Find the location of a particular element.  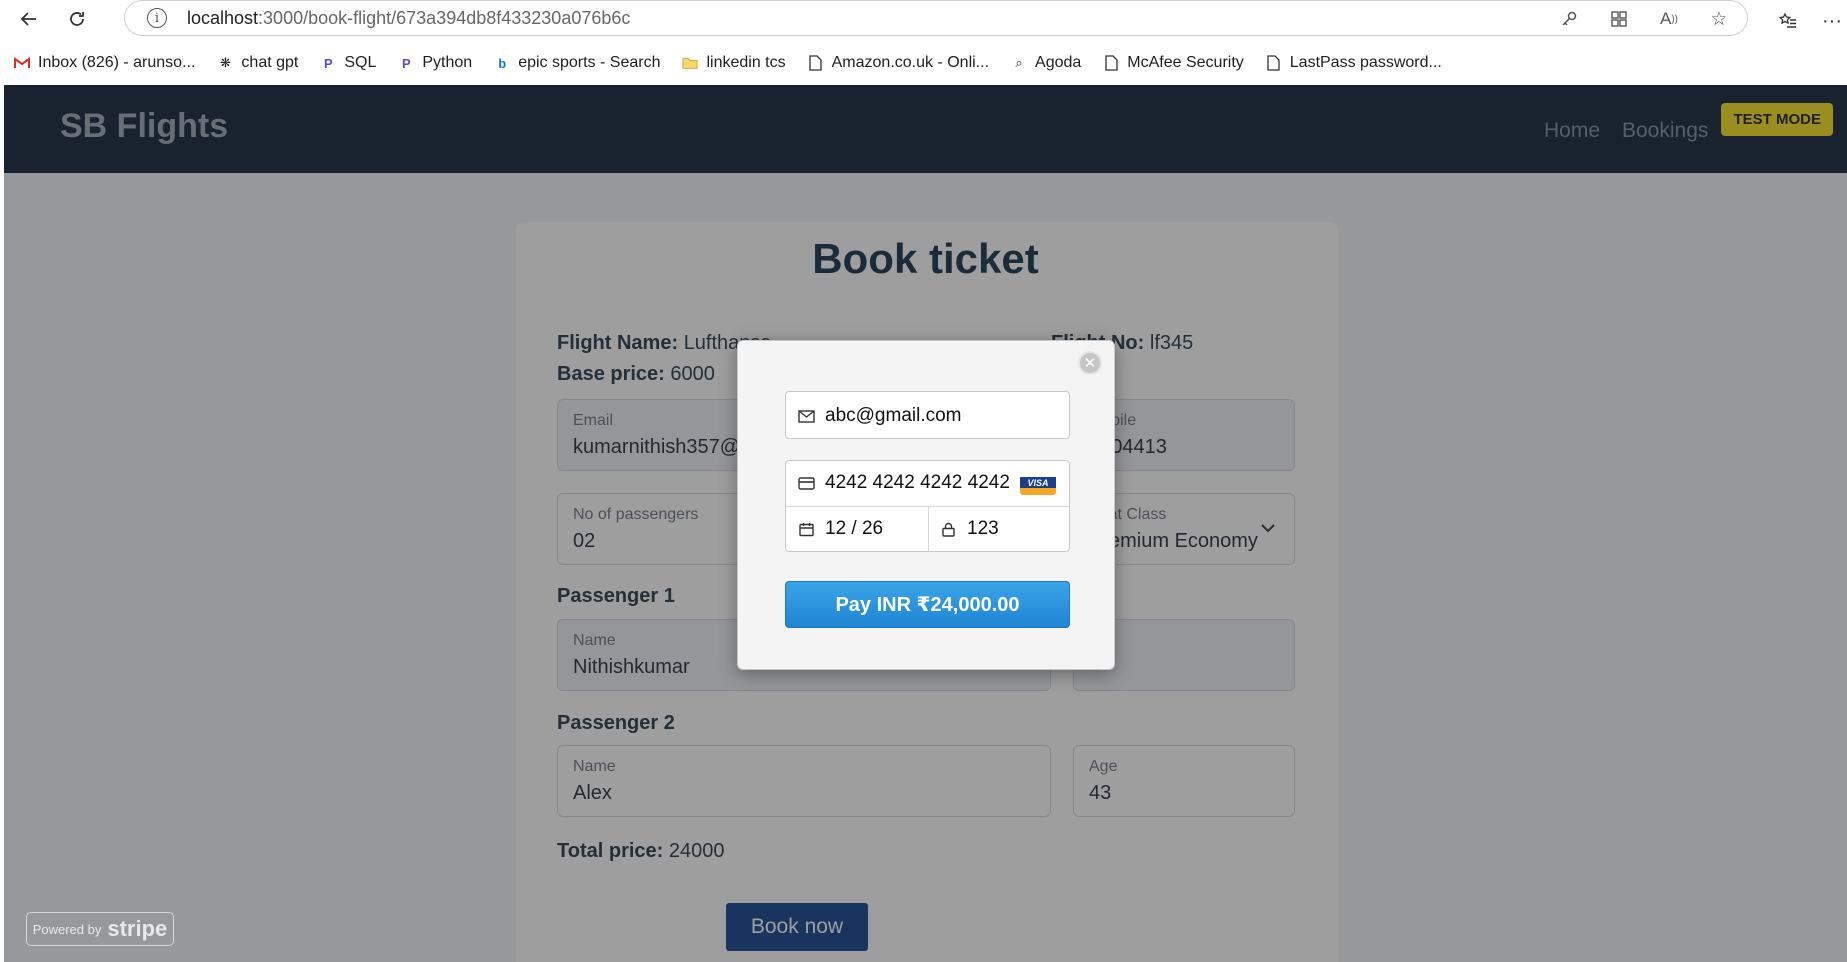

bookmark-sql: P SQL is located at coordinates (348, 63).